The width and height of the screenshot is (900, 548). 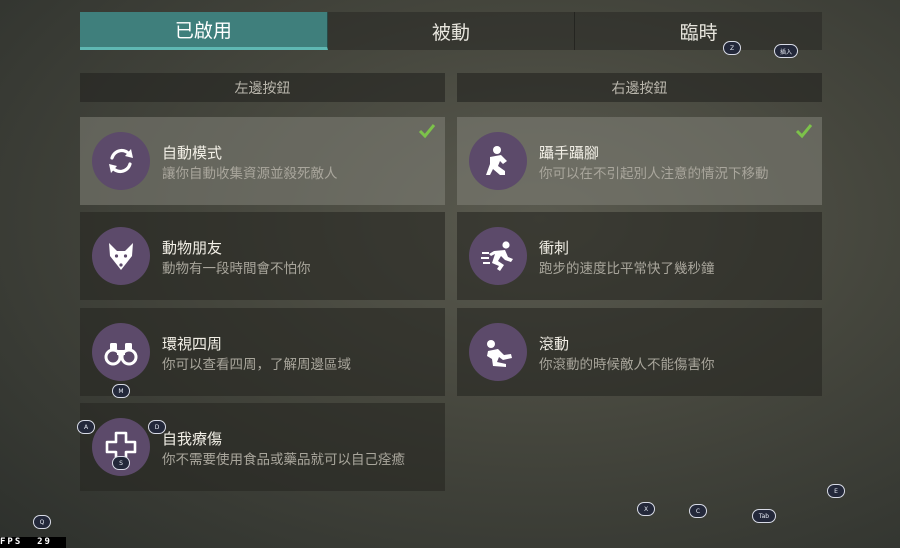 I want to click on skill-card-roll: 滾動 你滾動的時候敵人不能傷害你, so click(x=639, y=352).